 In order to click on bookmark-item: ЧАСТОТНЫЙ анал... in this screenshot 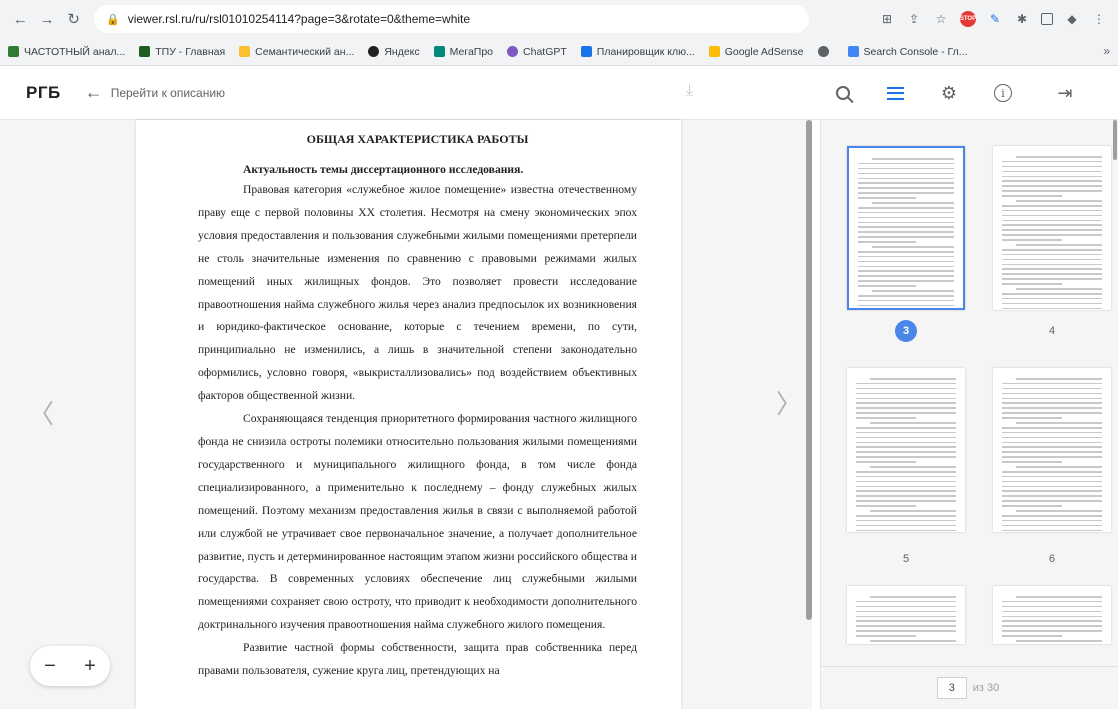, I will do `click(66, 52)`.